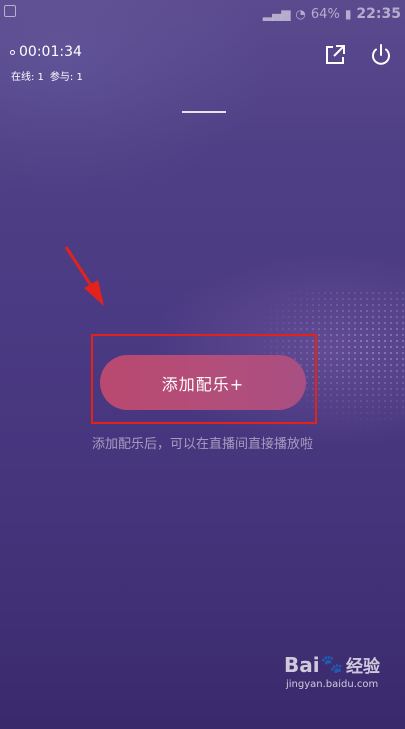 Image resolution: width=405 pixels, height=729 pixels. What do you see at coordinates (50, 52) in the screenshot?
I see `timer-value: 00:01:34` at bounding box center [50, 52].